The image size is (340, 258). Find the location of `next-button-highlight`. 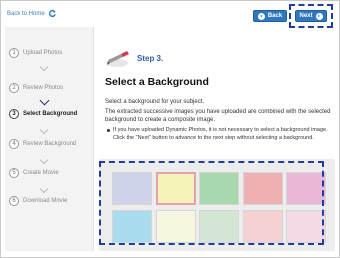

next-button-highlight is located at coordinates (311, 16).